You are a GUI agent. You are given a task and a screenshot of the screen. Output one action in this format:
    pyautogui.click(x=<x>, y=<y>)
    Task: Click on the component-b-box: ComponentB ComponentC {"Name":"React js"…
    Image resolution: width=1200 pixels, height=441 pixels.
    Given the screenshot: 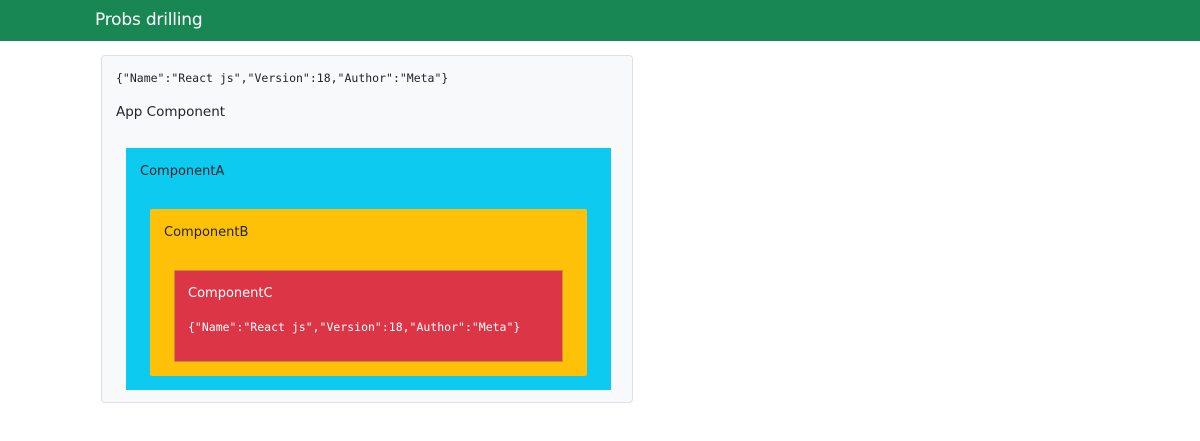 What is the action you would take?
    pyautogui.click(x=368, y=292)
    